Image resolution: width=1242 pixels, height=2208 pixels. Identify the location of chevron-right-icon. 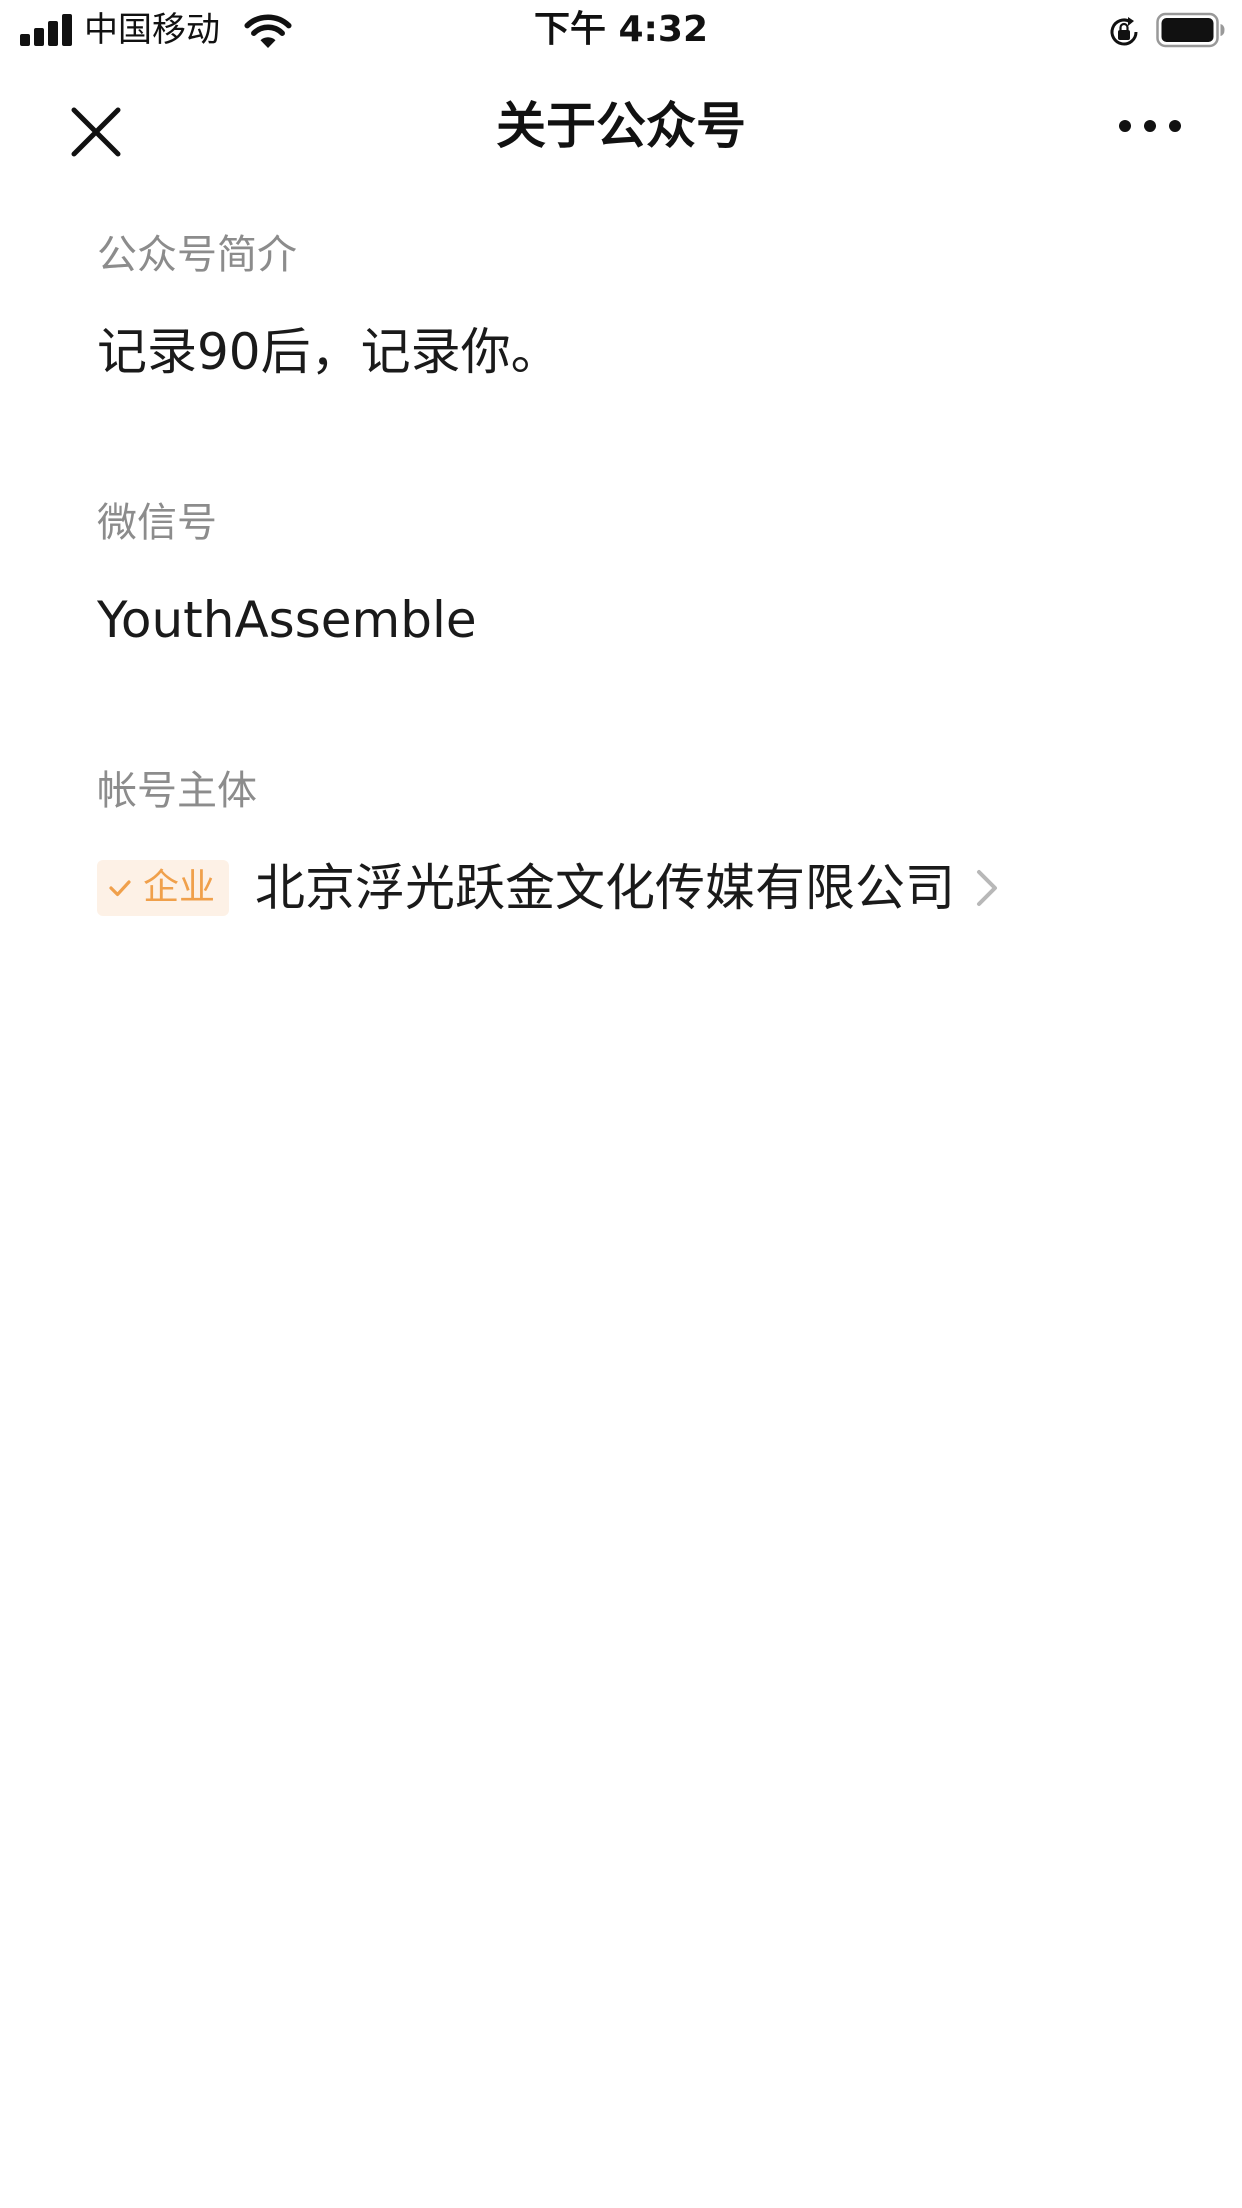
(987, 888).